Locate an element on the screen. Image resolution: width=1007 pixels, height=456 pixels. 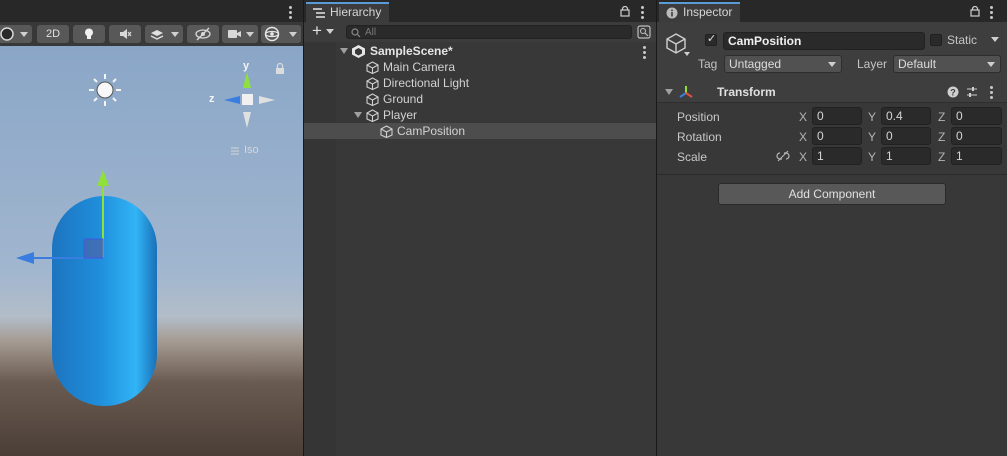
transform-component-header: Transform ? is located at coordinates (832, 92).